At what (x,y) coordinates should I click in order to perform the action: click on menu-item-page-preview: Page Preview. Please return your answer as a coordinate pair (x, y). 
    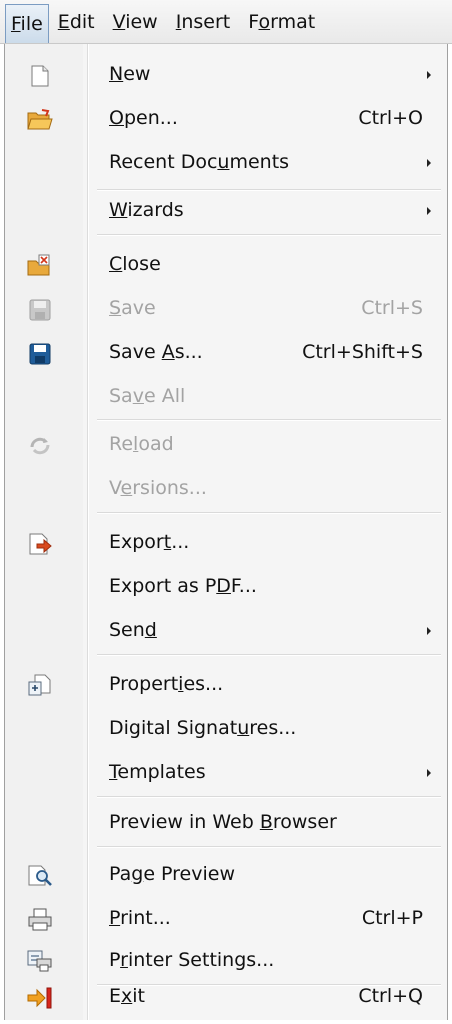
    Looking at the image, I should click on (226, 874).